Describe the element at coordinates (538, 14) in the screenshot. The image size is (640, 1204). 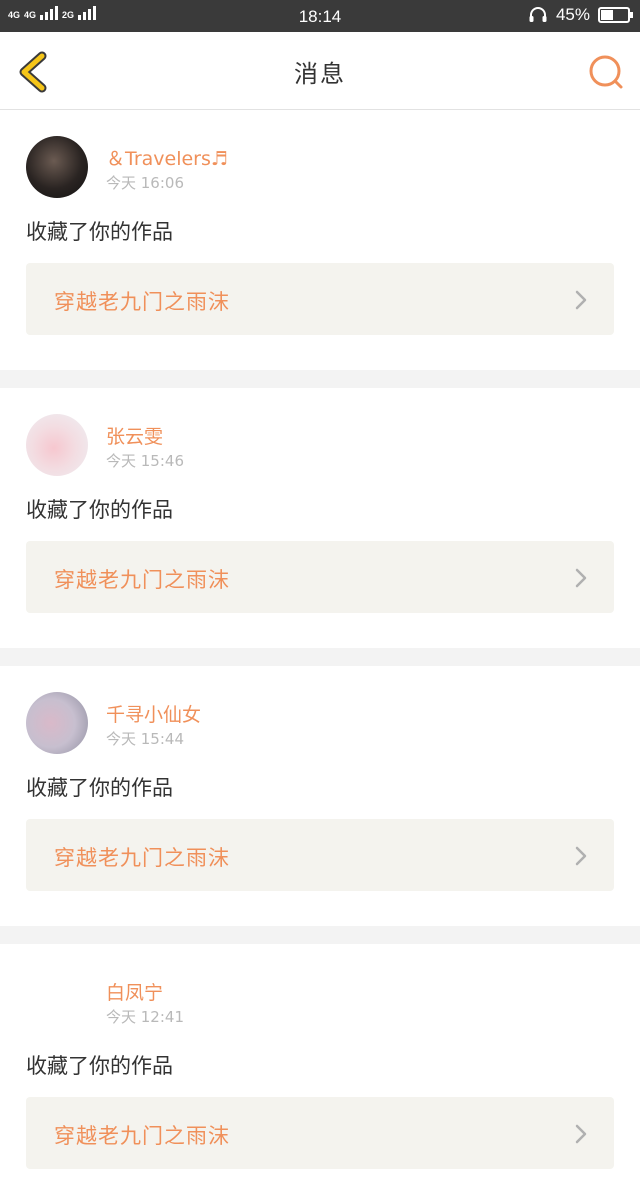
I see `headset-icon` at that location.